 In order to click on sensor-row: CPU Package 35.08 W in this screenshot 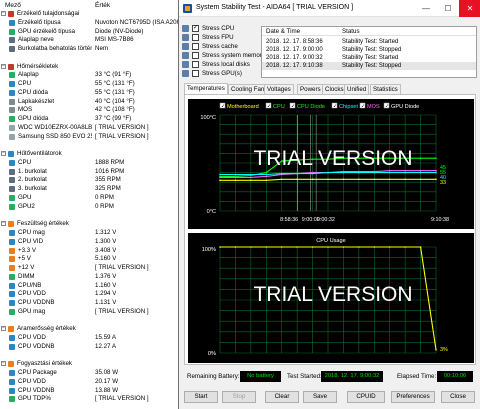, I will do `click(95, 373)`.